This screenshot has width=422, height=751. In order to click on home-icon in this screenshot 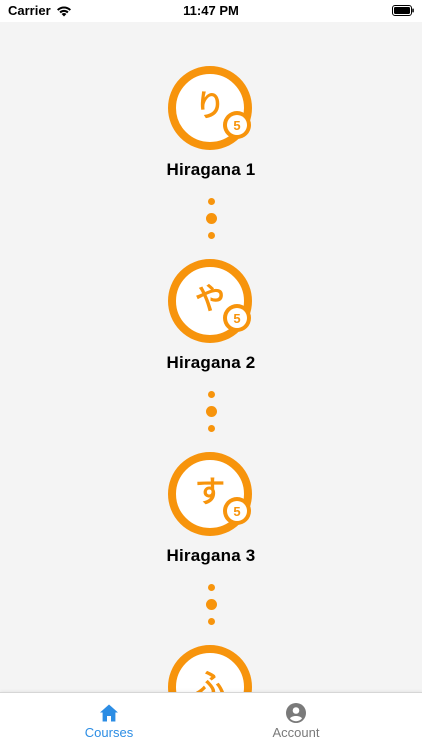, I will do `click(109, 713)`.